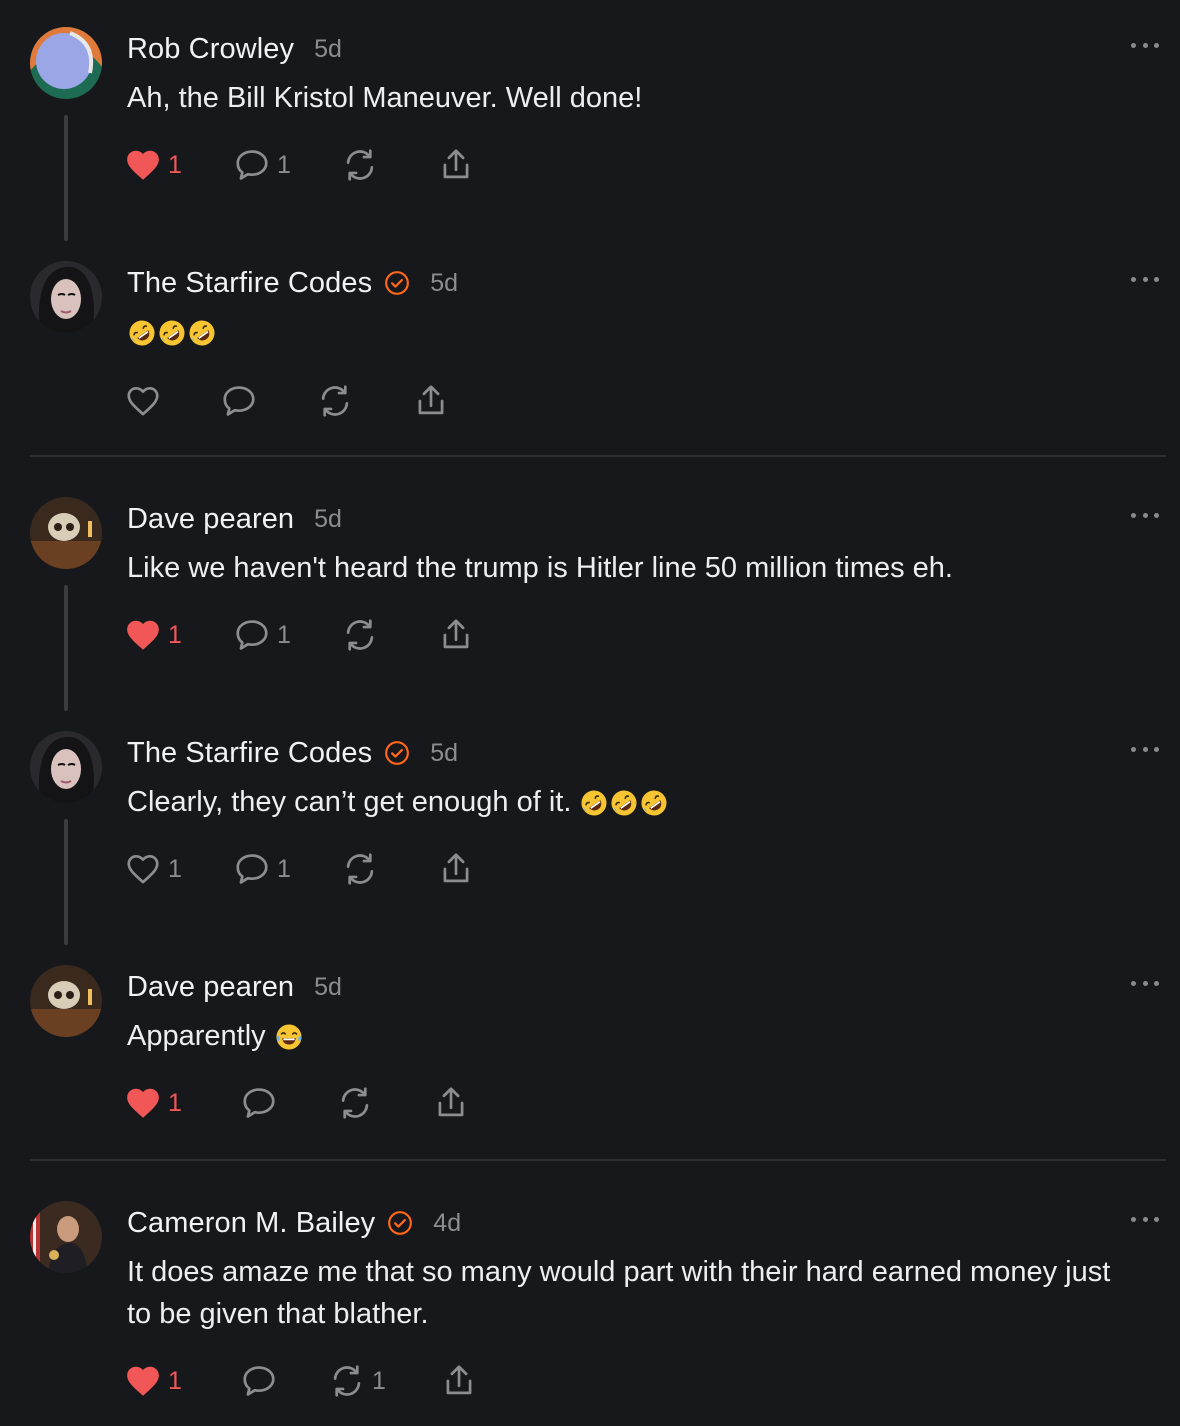  Describe the element at coordinates (598, 456) in the screenshot. I see `thread-divider` at that location.